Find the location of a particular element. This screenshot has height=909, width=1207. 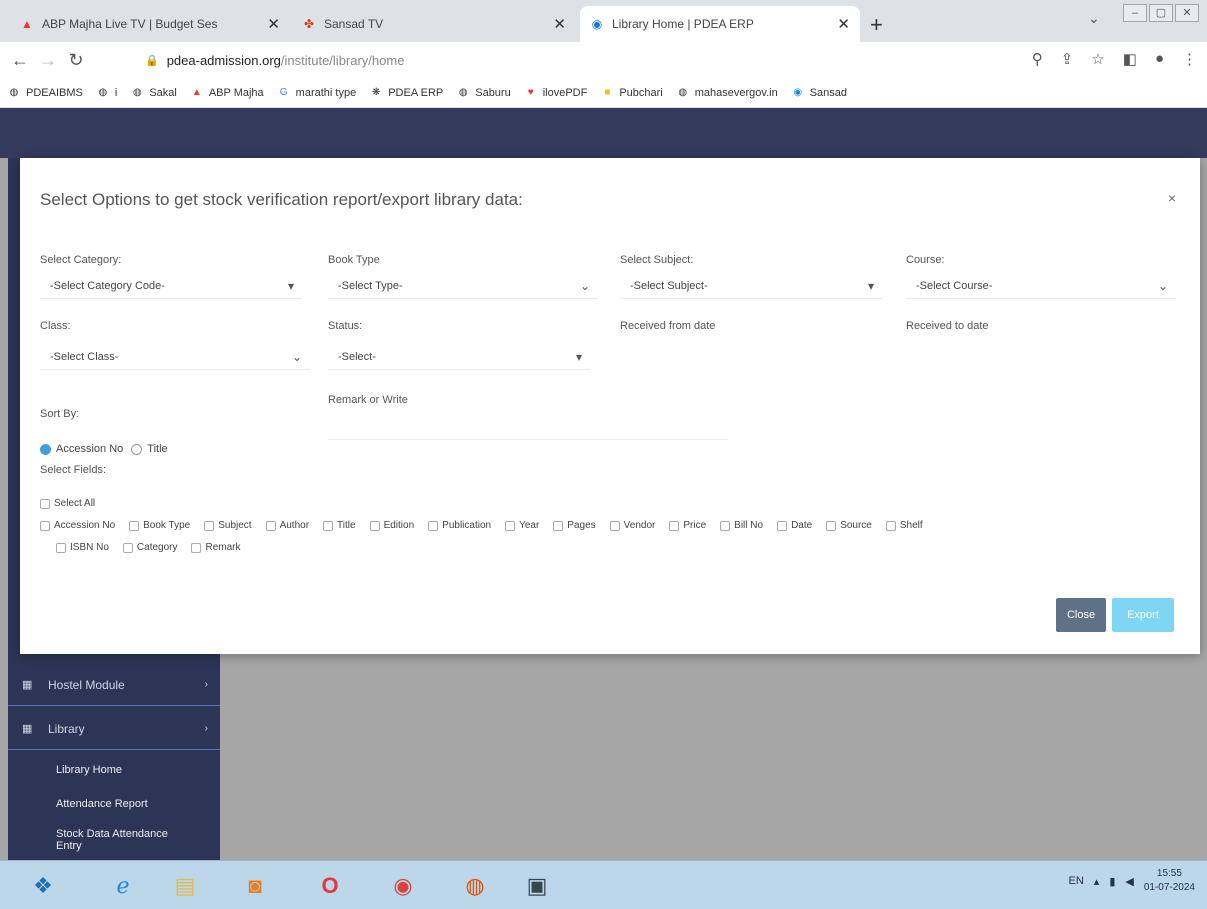

checkbox-field: Pages is located at coordinates (574, 525).